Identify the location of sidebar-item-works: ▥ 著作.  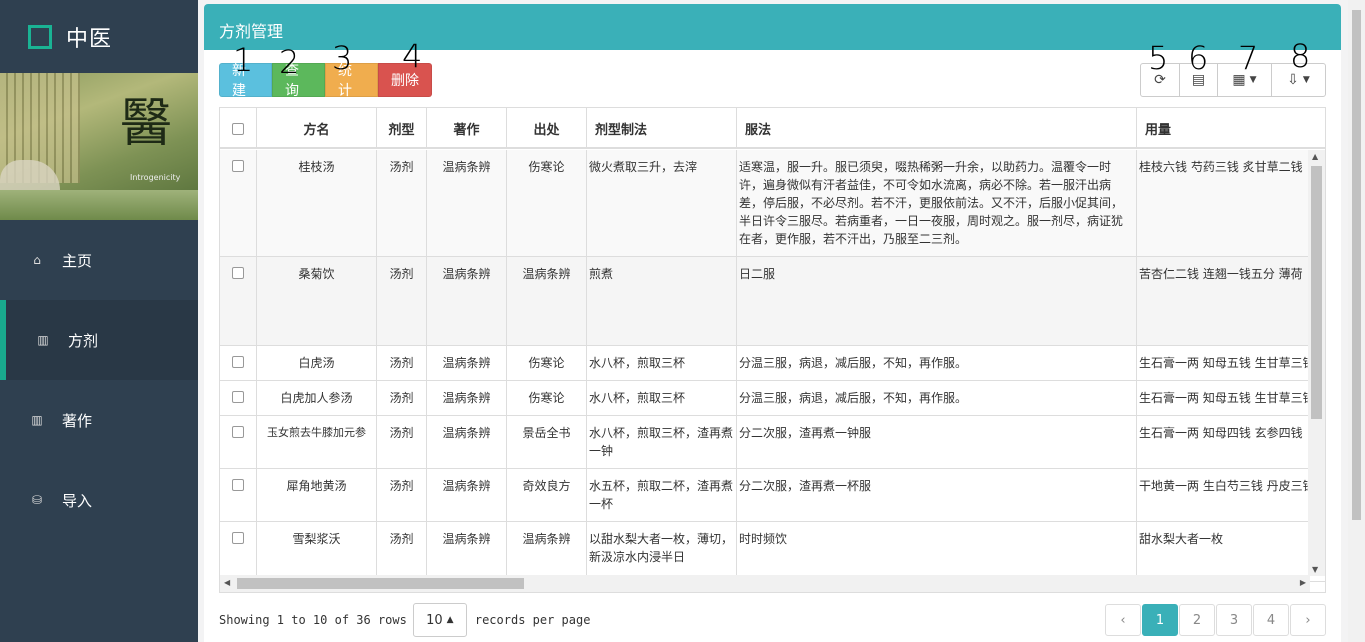
(99, 420).